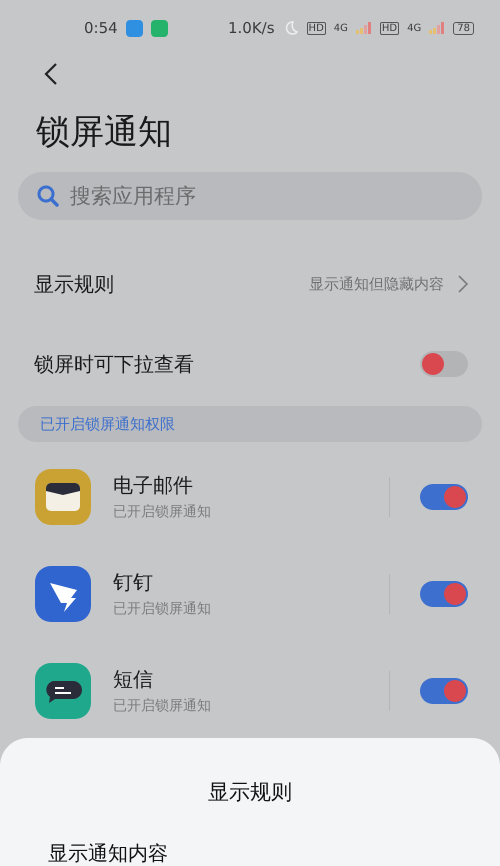 The image size is (500, 866). Describe the element at coordinates (51, 74) in the screenshot. I see `back-icon` at that location.